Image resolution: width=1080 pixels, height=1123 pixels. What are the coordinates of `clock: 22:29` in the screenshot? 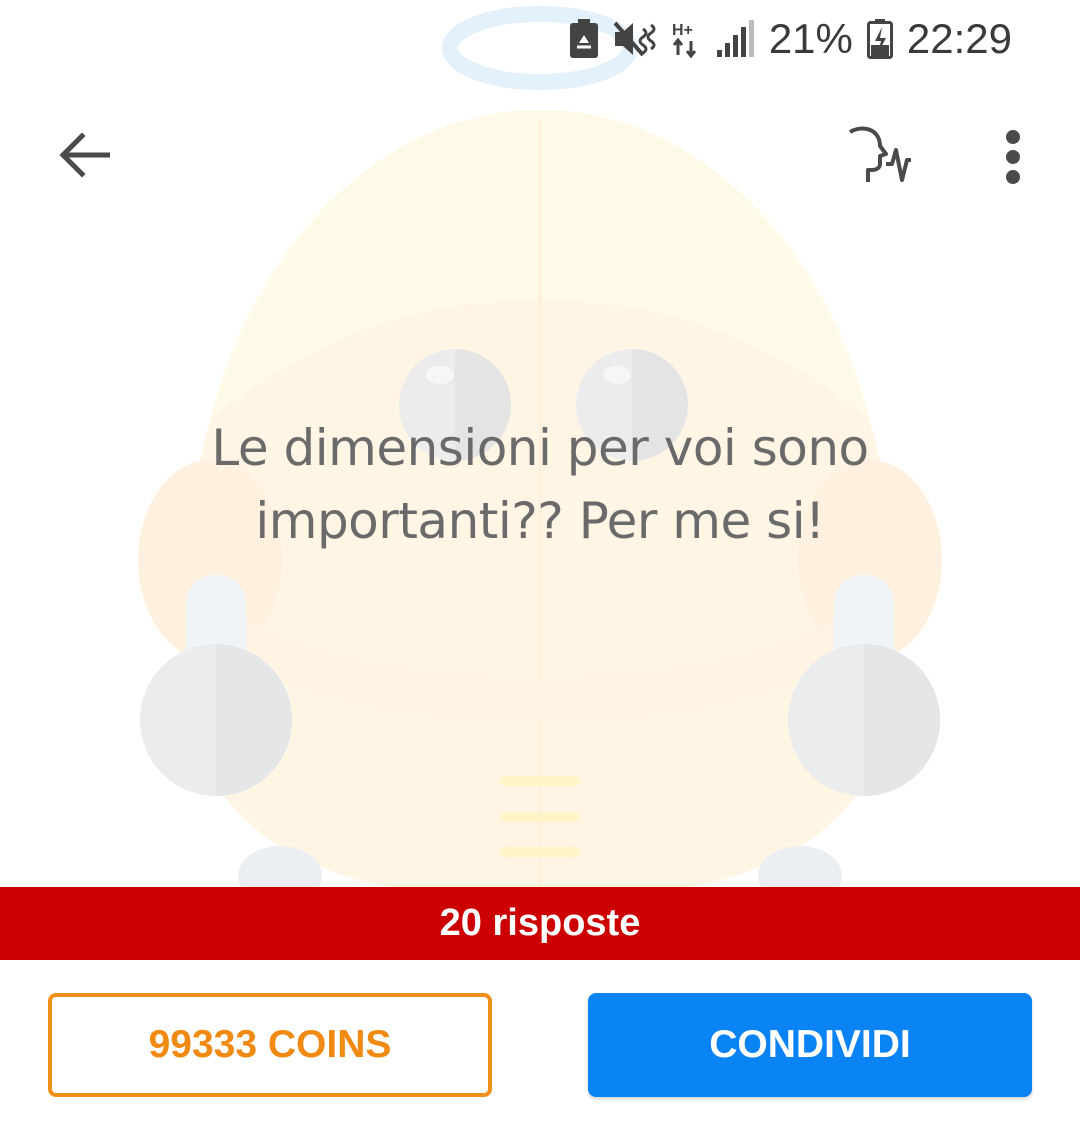 It's located at (959, 38).